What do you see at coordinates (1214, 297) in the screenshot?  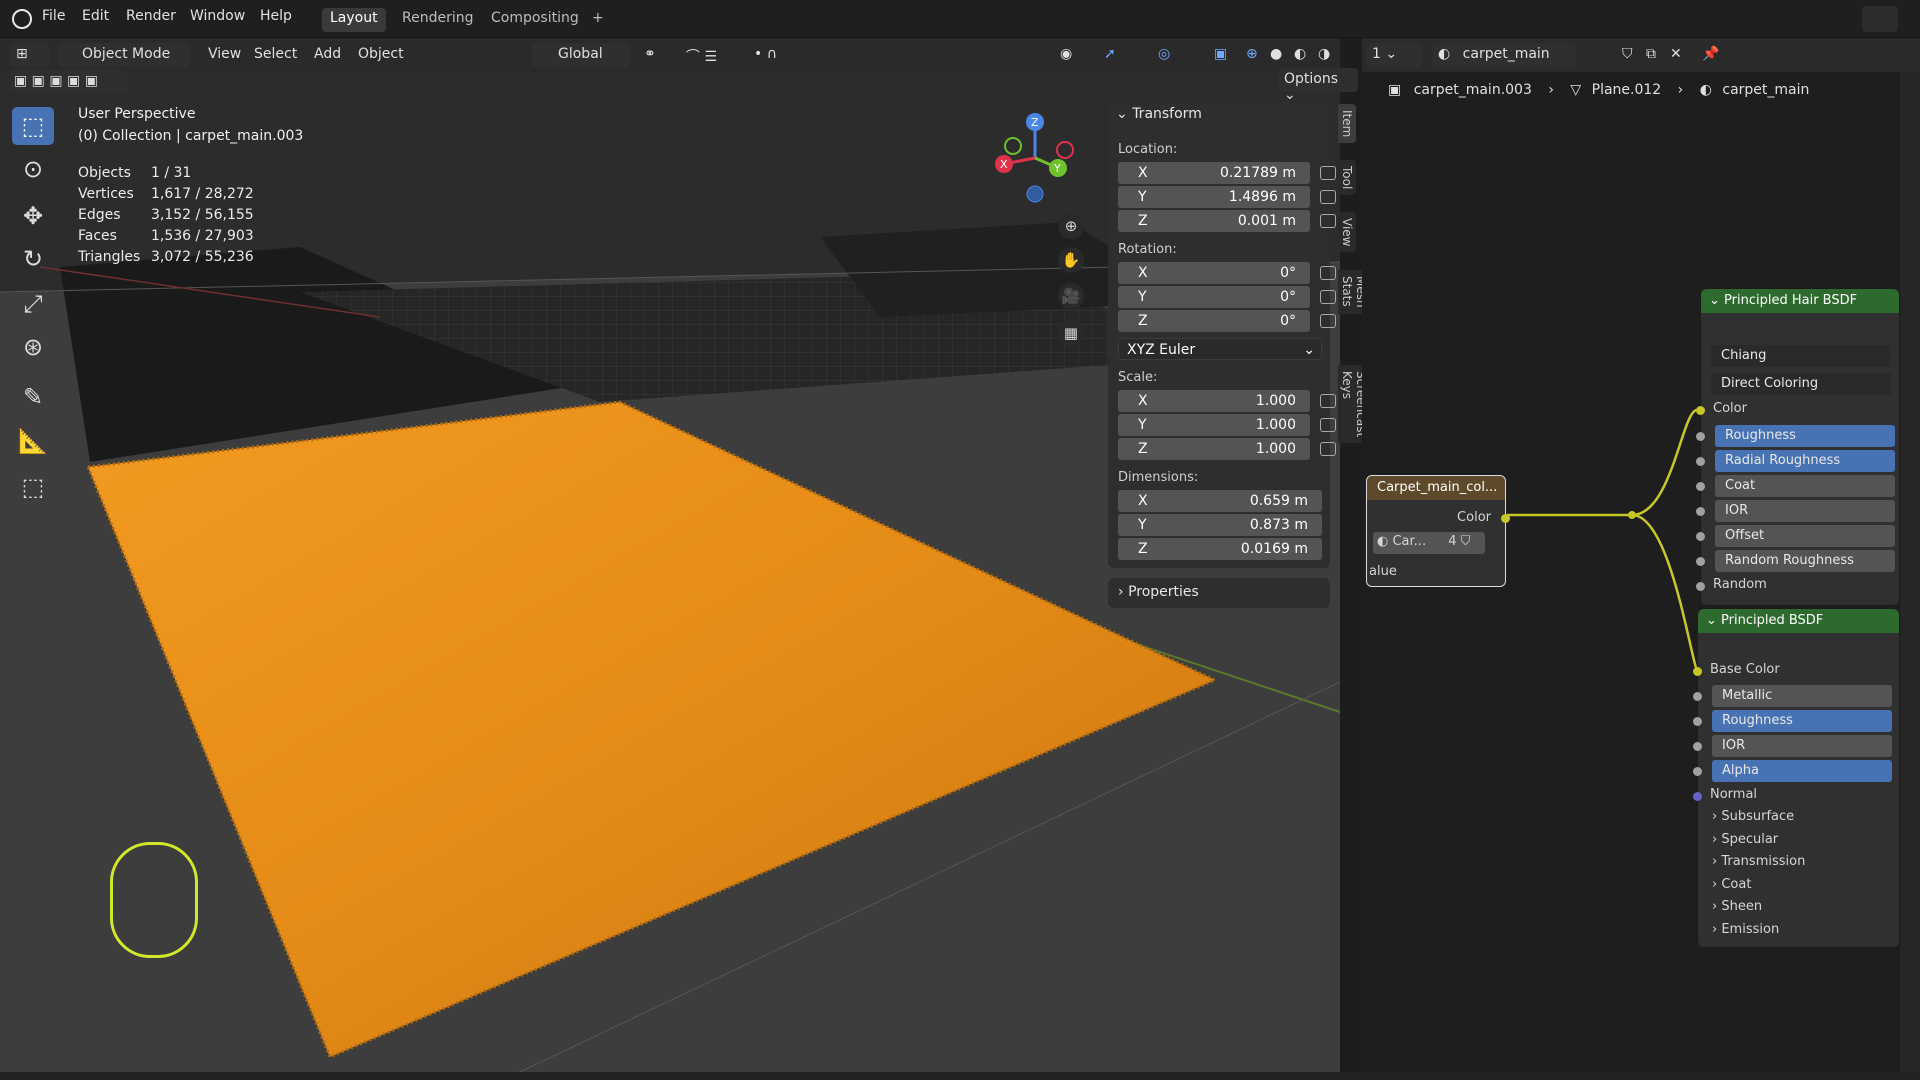 I see `rotation-y-field: Y 0°` at bounding box center [1214, 297].